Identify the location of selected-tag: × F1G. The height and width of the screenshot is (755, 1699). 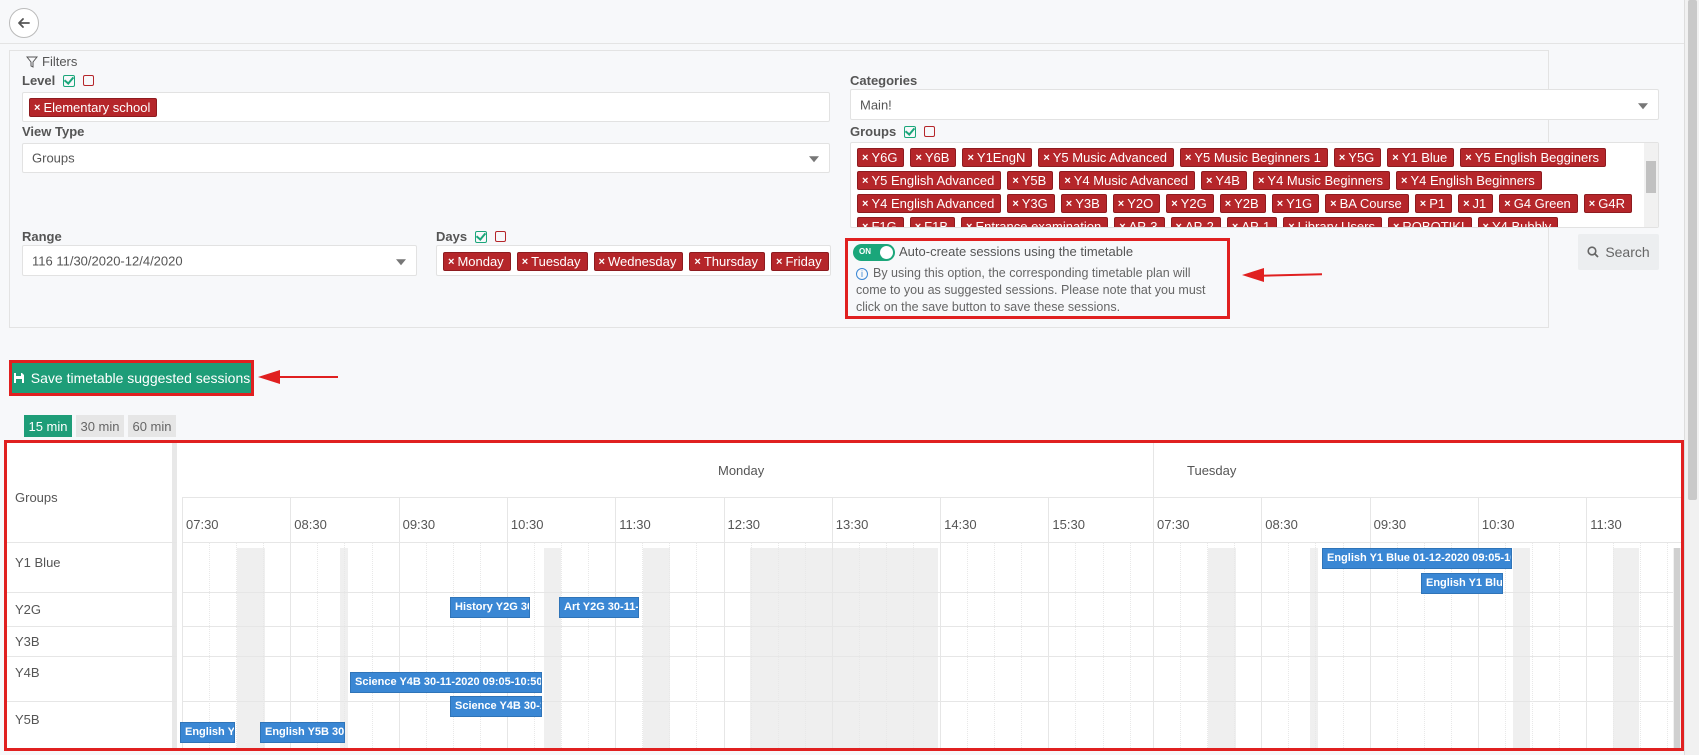
(880, 222).